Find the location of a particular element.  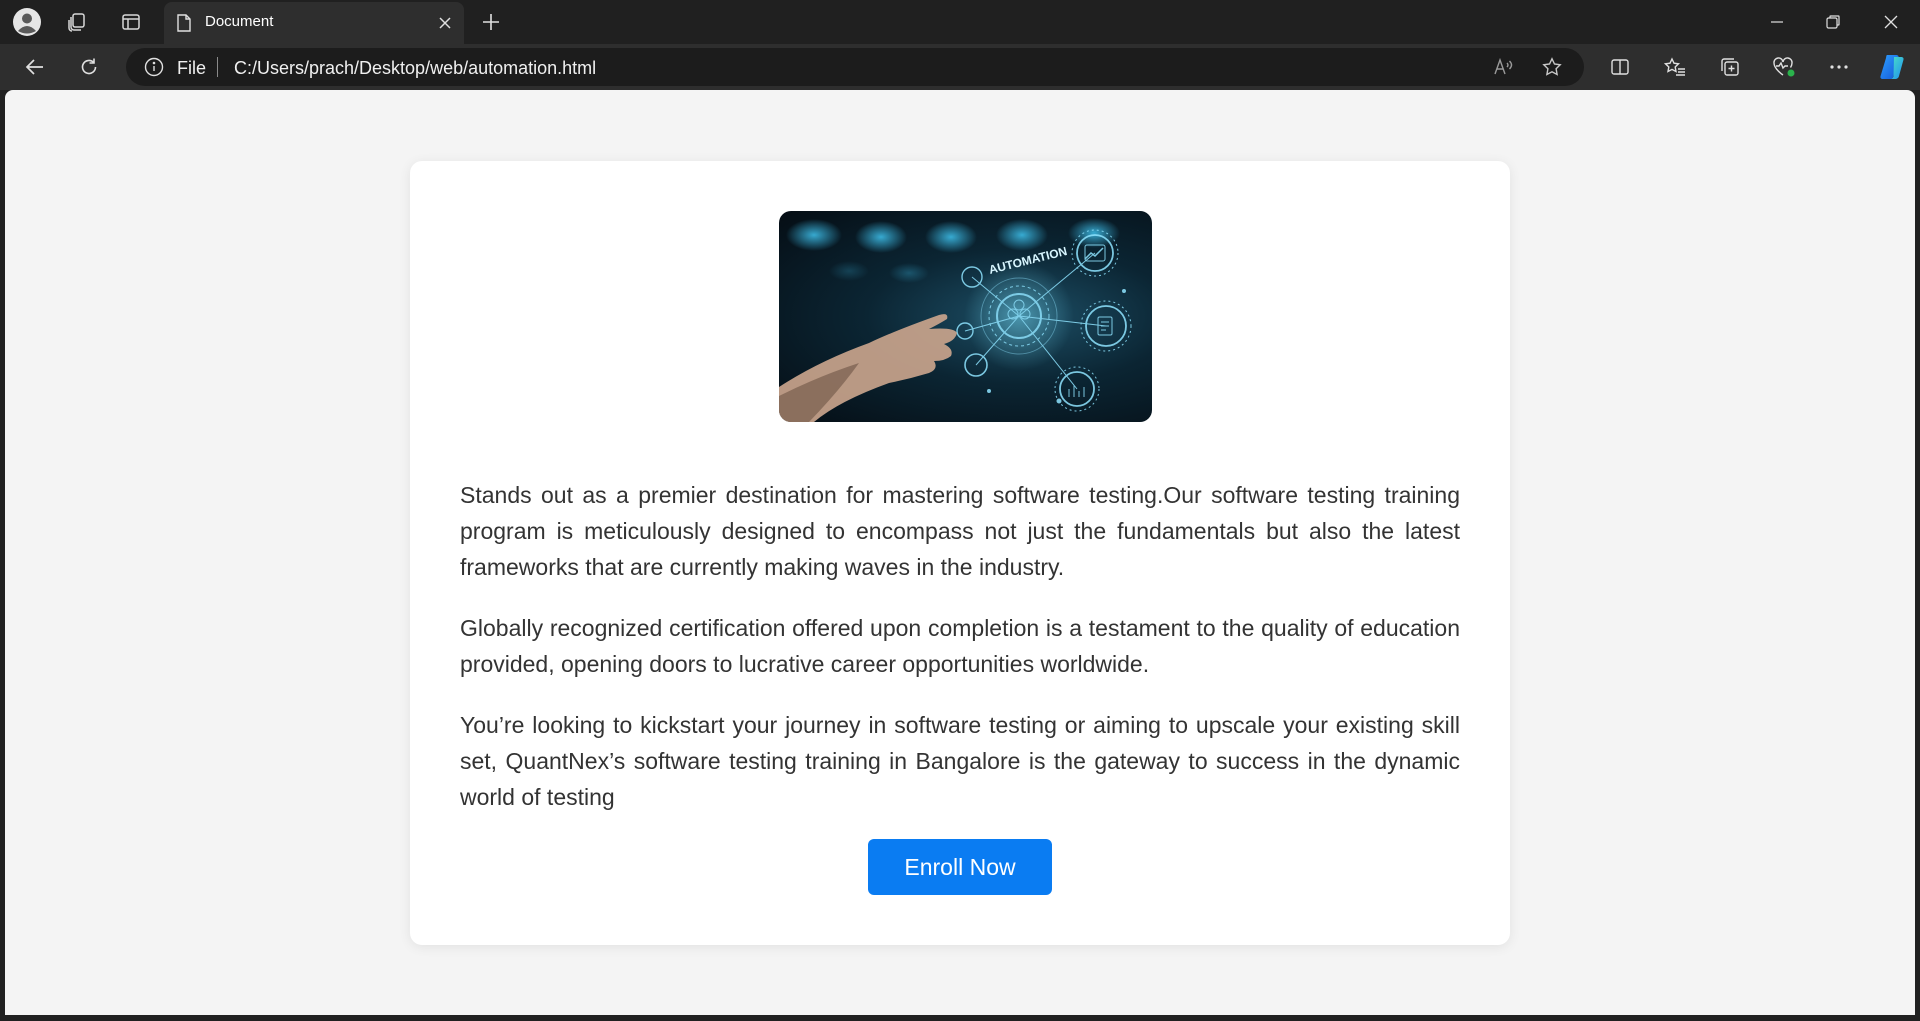

browser-title-bar: Document is located at coordinates (960, 22).